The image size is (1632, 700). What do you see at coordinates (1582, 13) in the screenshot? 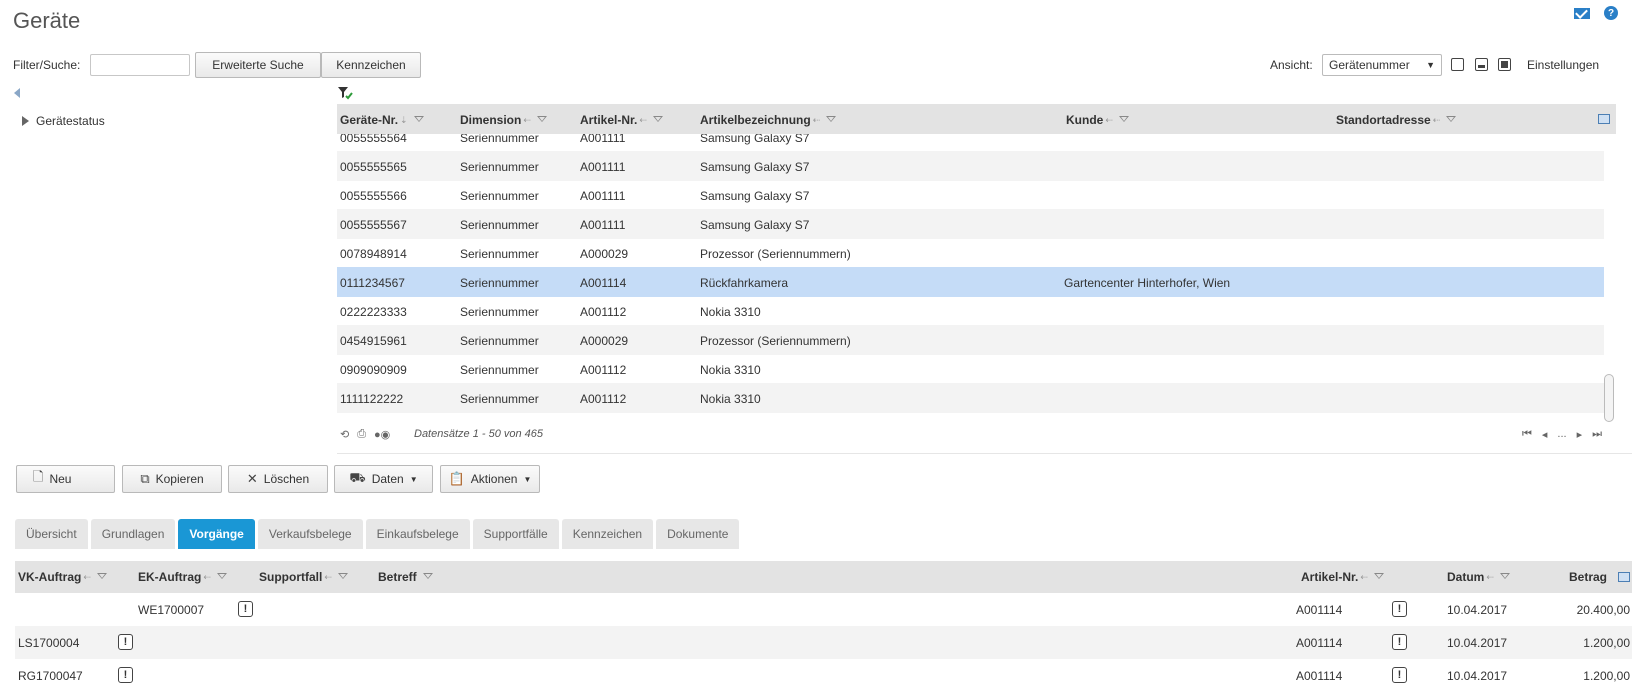
I see `mail-icon` at bounding box center [1582, 13].